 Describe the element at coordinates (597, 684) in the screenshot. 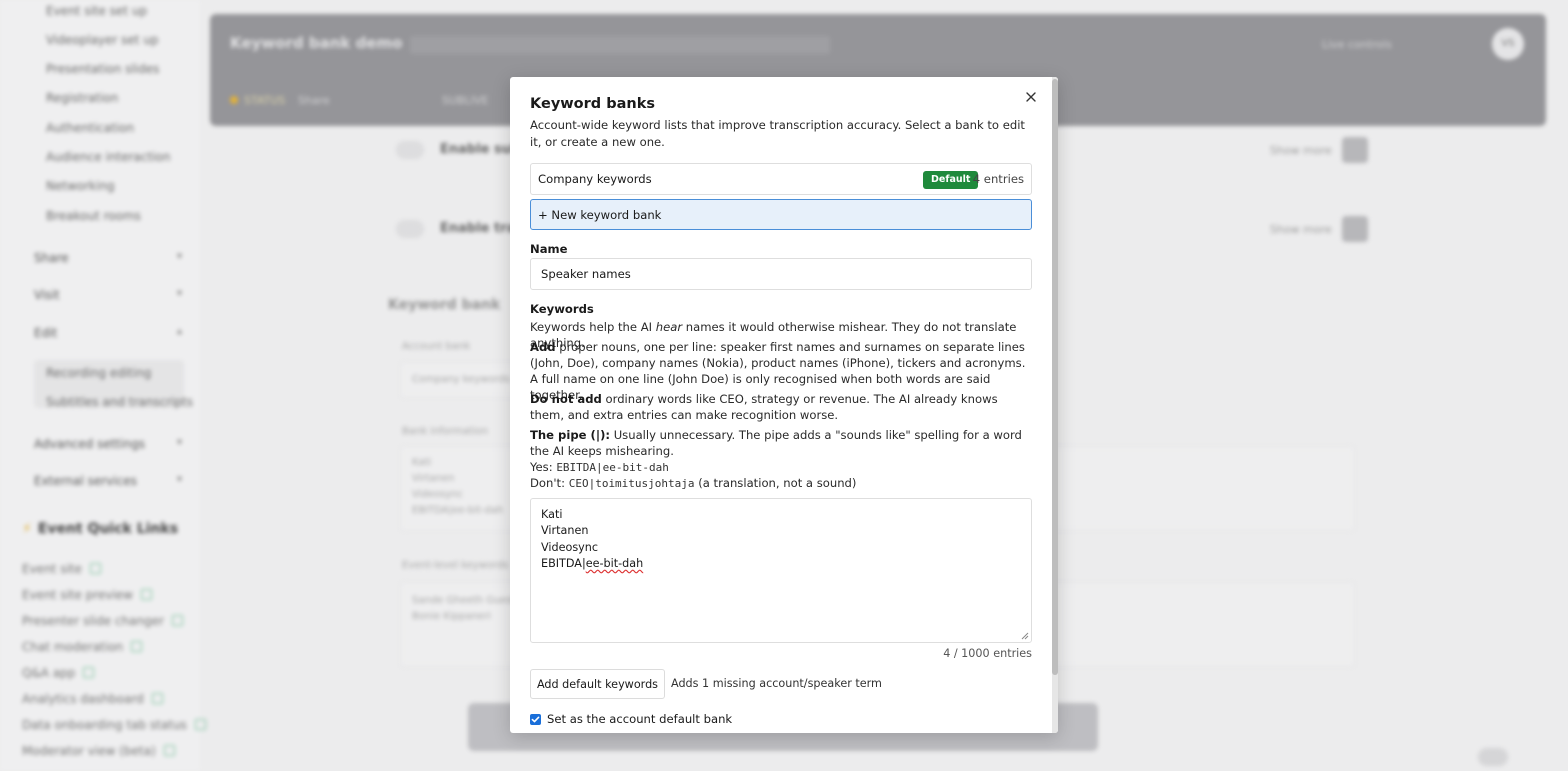

I see `add-default-keywords-button: Add default keywords` at that location.